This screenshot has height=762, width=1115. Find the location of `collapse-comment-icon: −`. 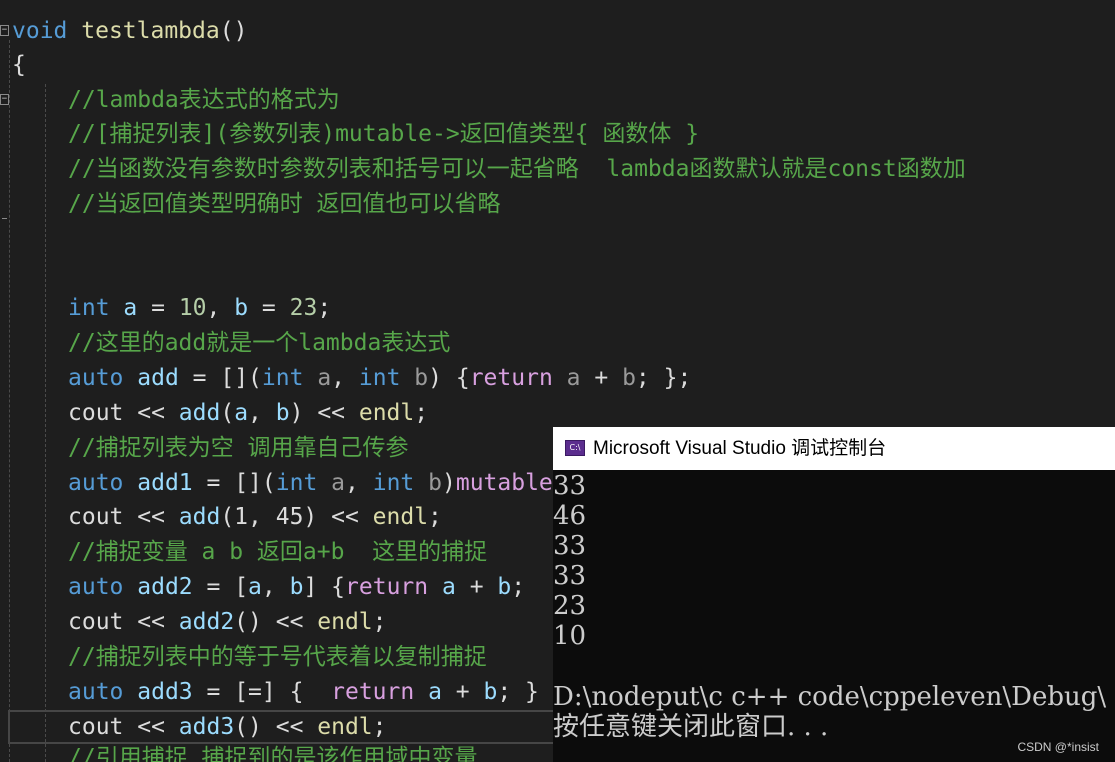

collapse-comment-icon: − is located at coordinates (4, 99).